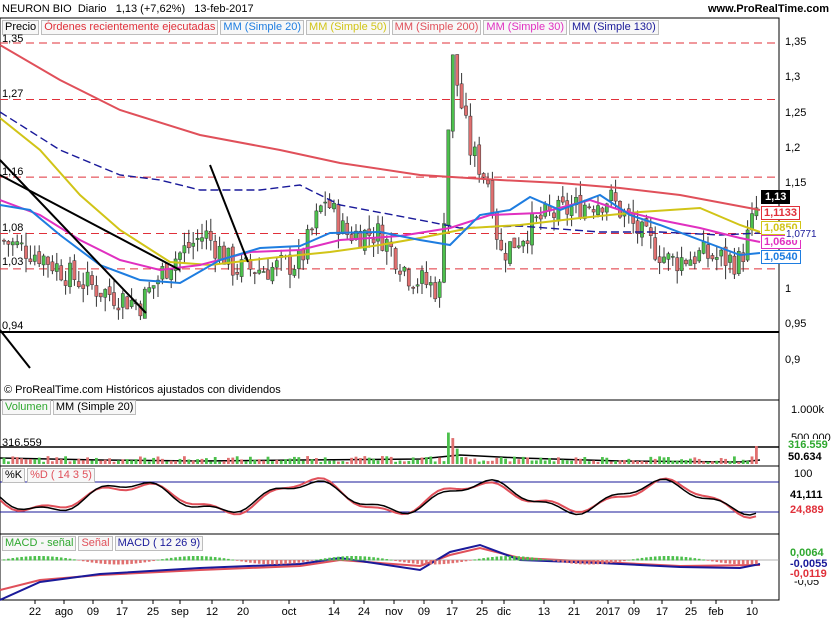 The image size is (835, 620). I want to click on legend-macd: MACD ( 12 26 9), so click(159, 543).